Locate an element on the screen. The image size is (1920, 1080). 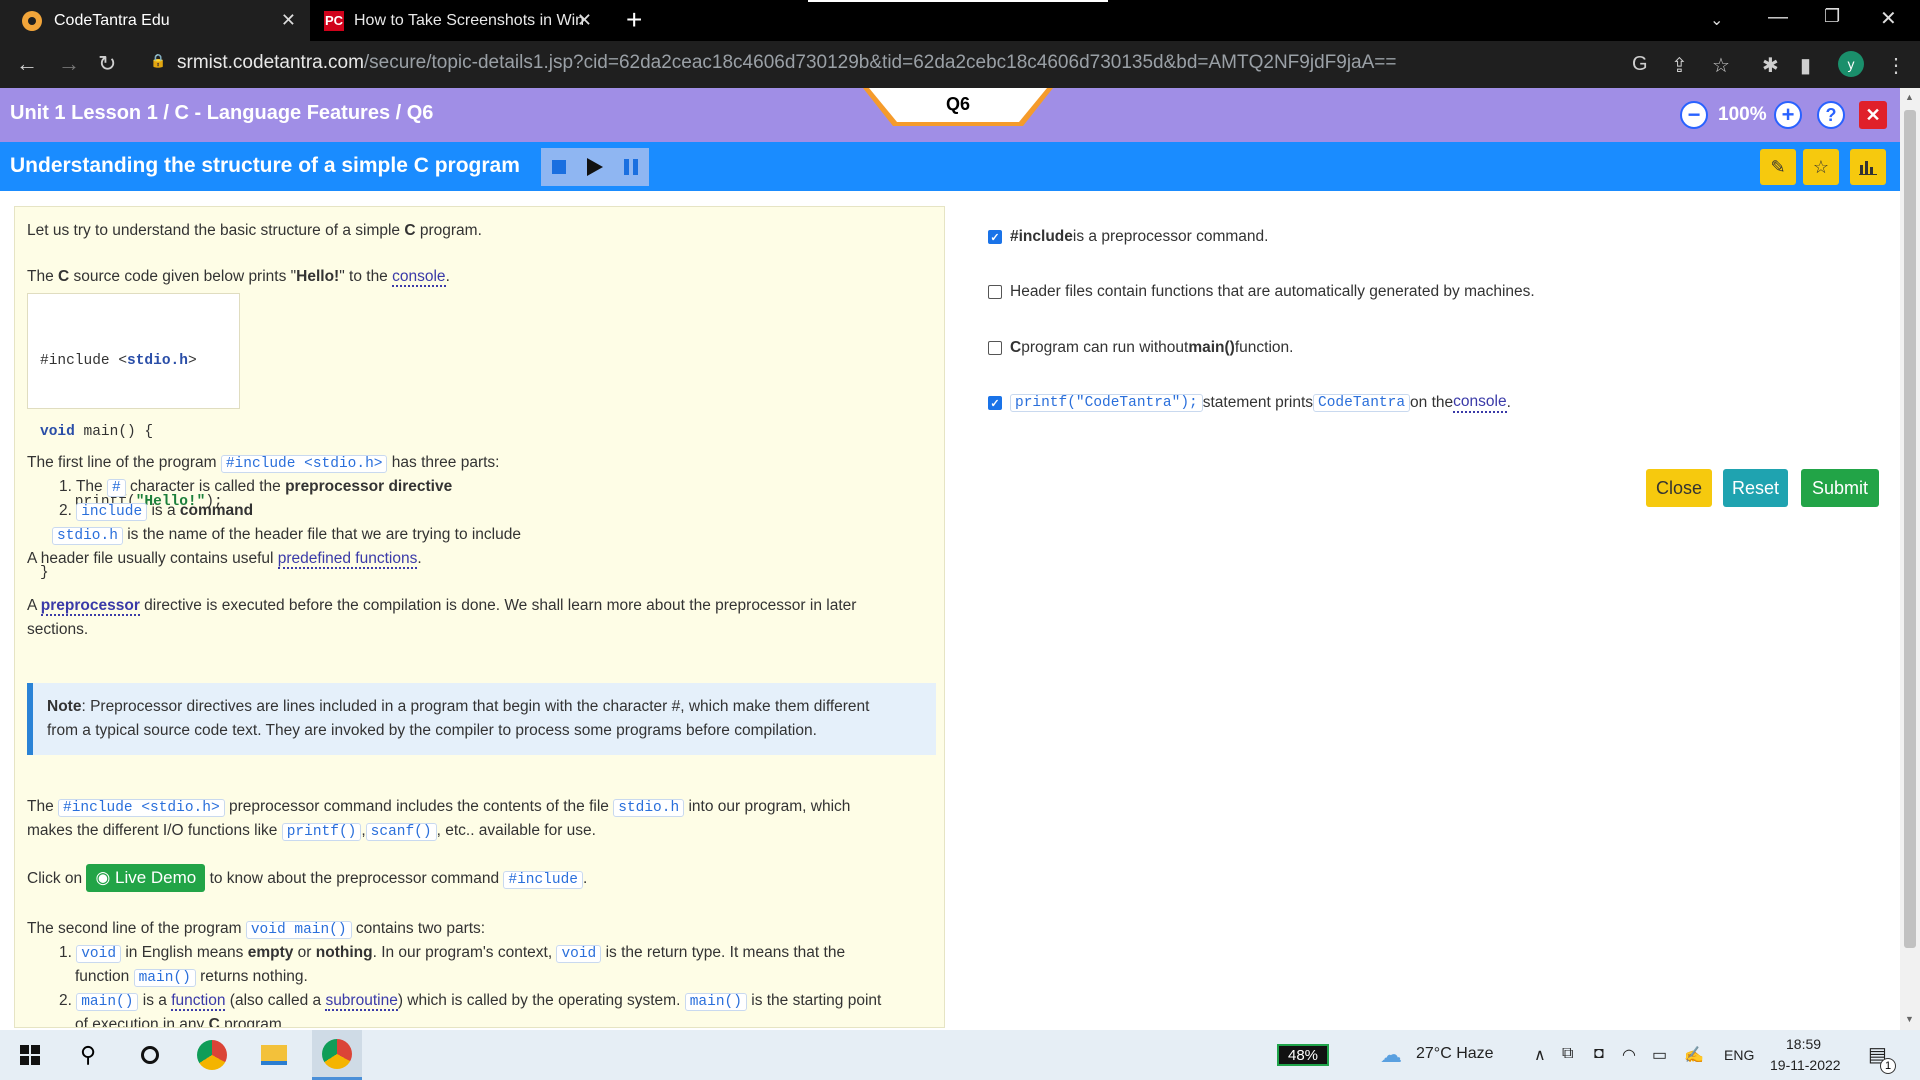
question-tab-label: Q6 is located at coordinates (957, 104).